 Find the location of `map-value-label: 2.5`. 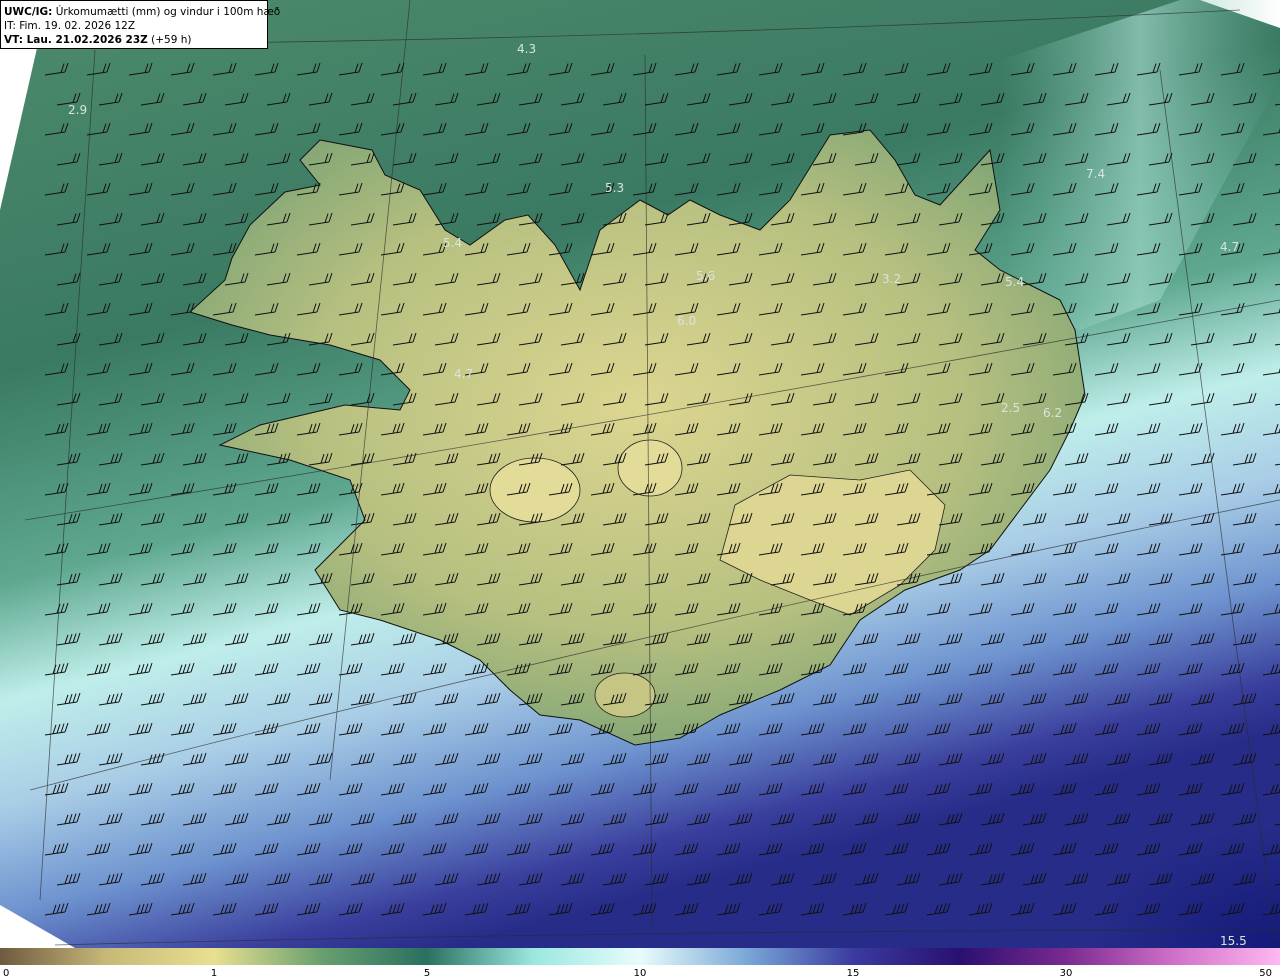

map-value-label: 2.5 is located at coordinates (1010, 408).